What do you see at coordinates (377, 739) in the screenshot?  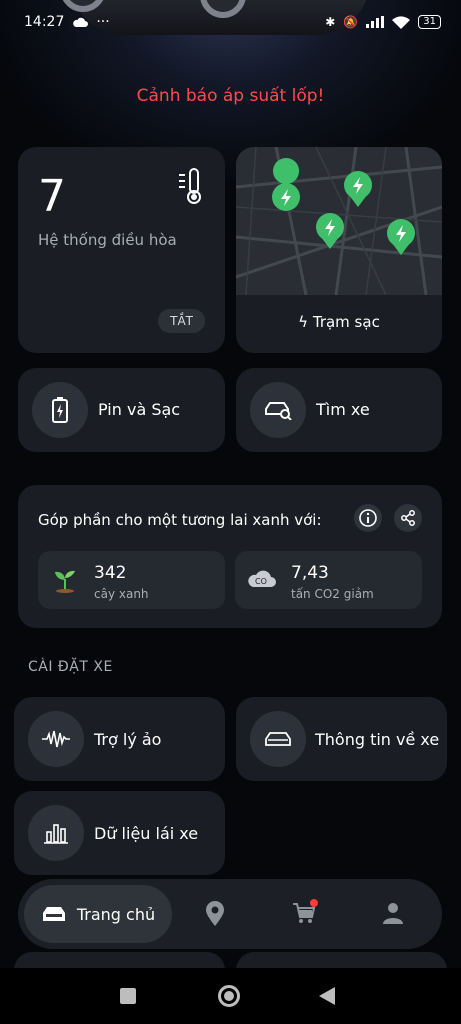 I see `car-info-label: Thông tin về xe` at bounding box center [377, 739].